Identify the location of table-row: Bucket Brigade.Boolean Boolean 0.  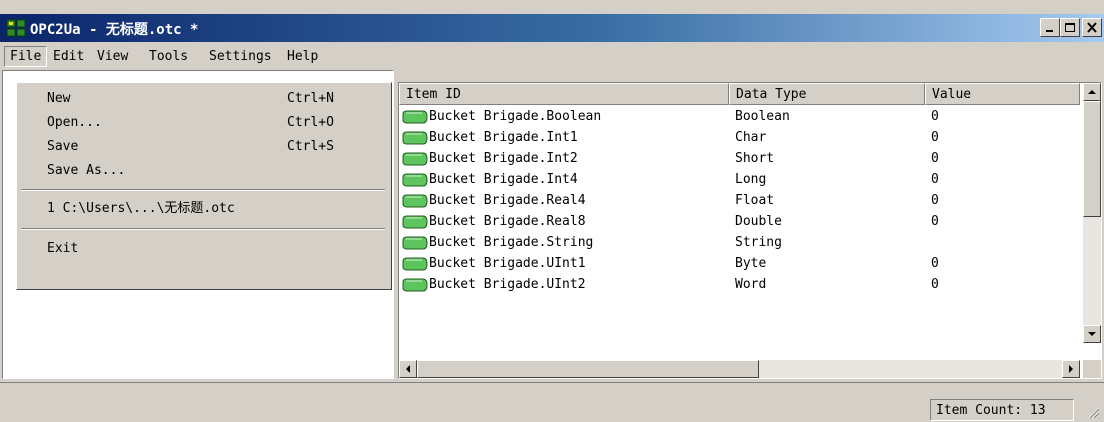
(739, 116).